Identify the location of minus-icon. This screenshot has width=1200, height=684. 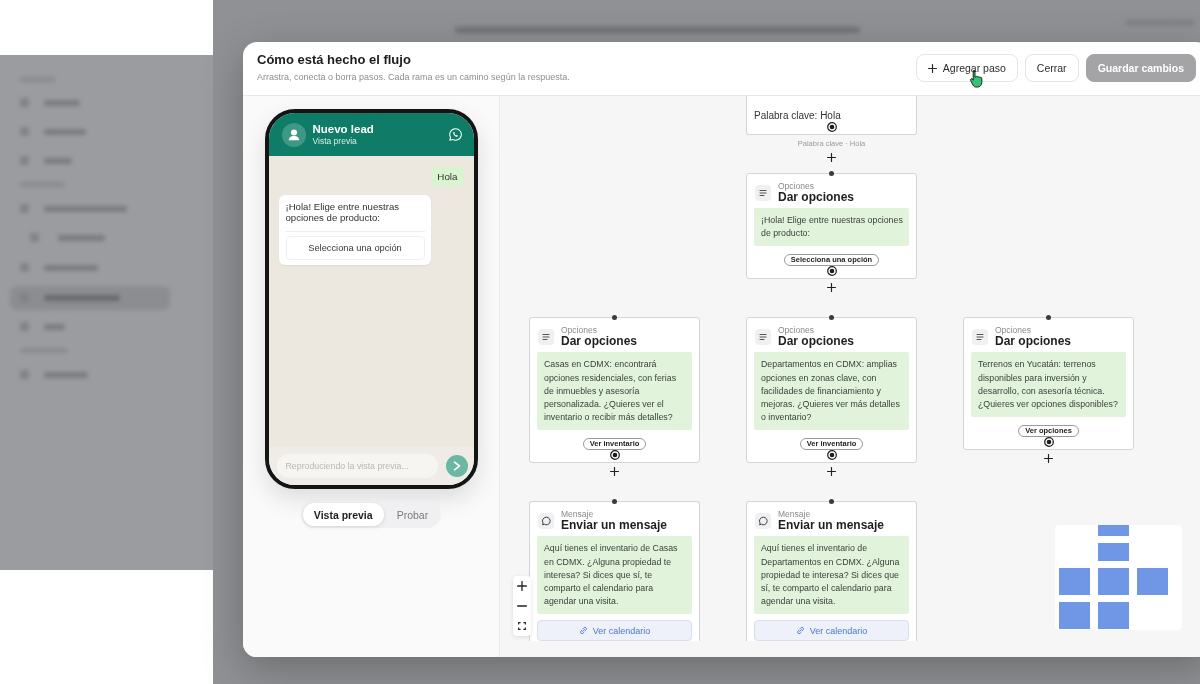
(522, 606).